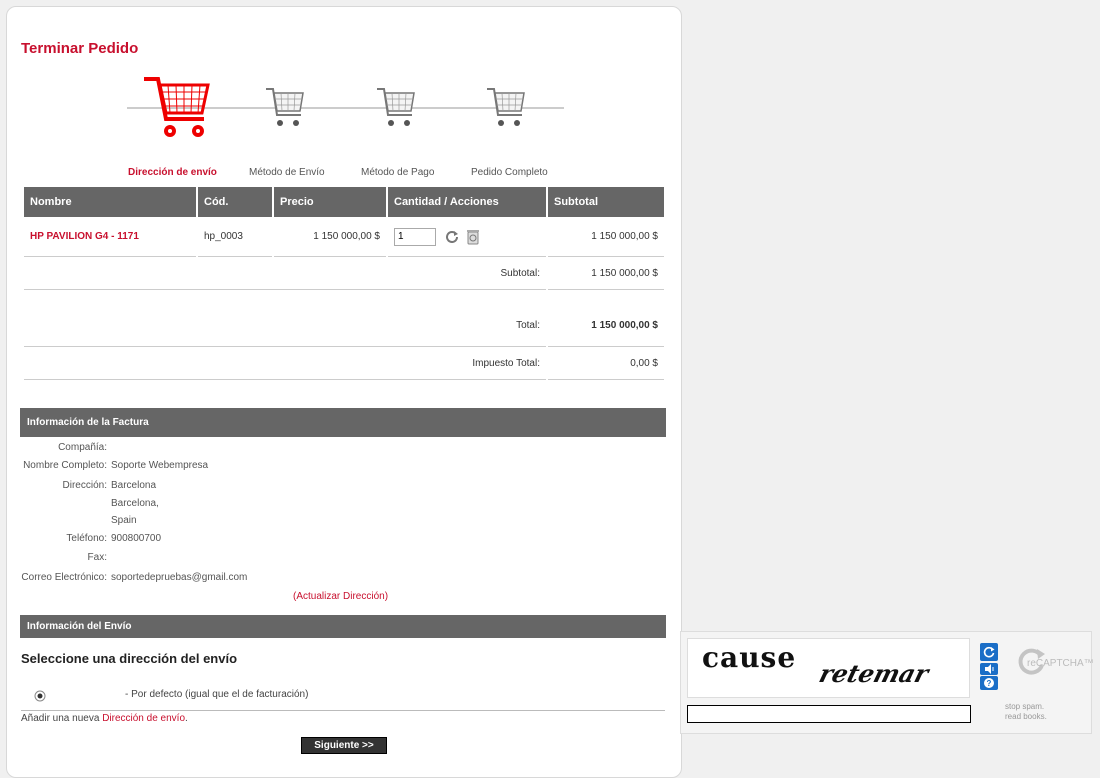 This screenshot has width=1100, height=778. What do you see at coordinates (285, 318) in the screenshot?
I see `total-label: Total:` at bounding box center [285, 318].